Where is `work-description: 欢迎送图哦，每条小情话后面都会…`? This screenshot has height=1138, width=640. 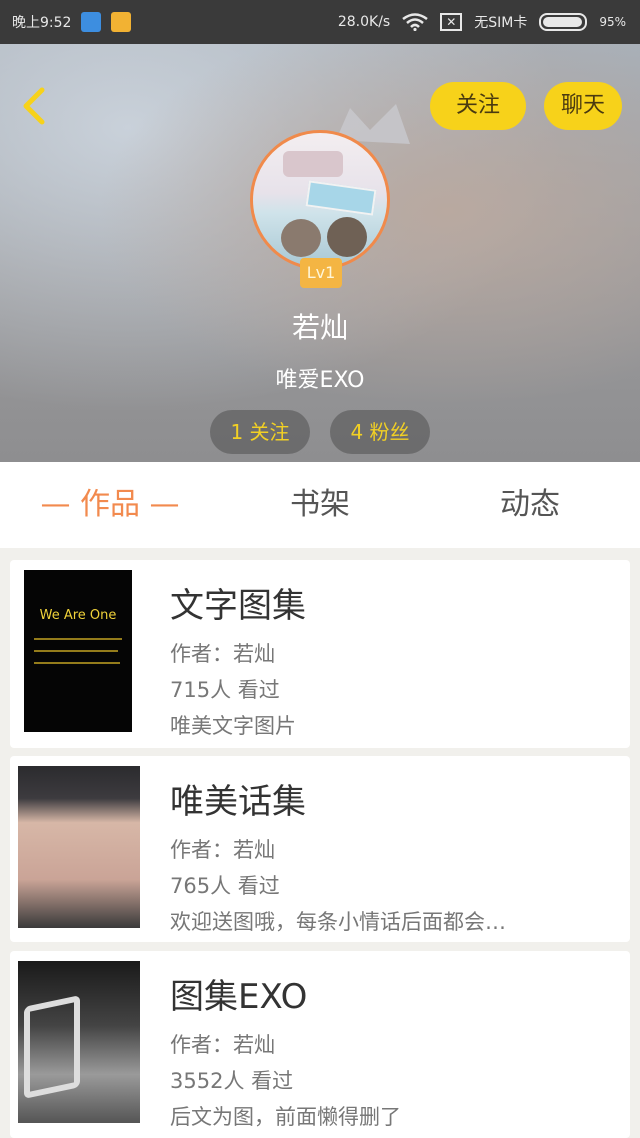 work-description: 欢迎送图哦，每条小情话后面都会… is located at coordinates (338, 922).